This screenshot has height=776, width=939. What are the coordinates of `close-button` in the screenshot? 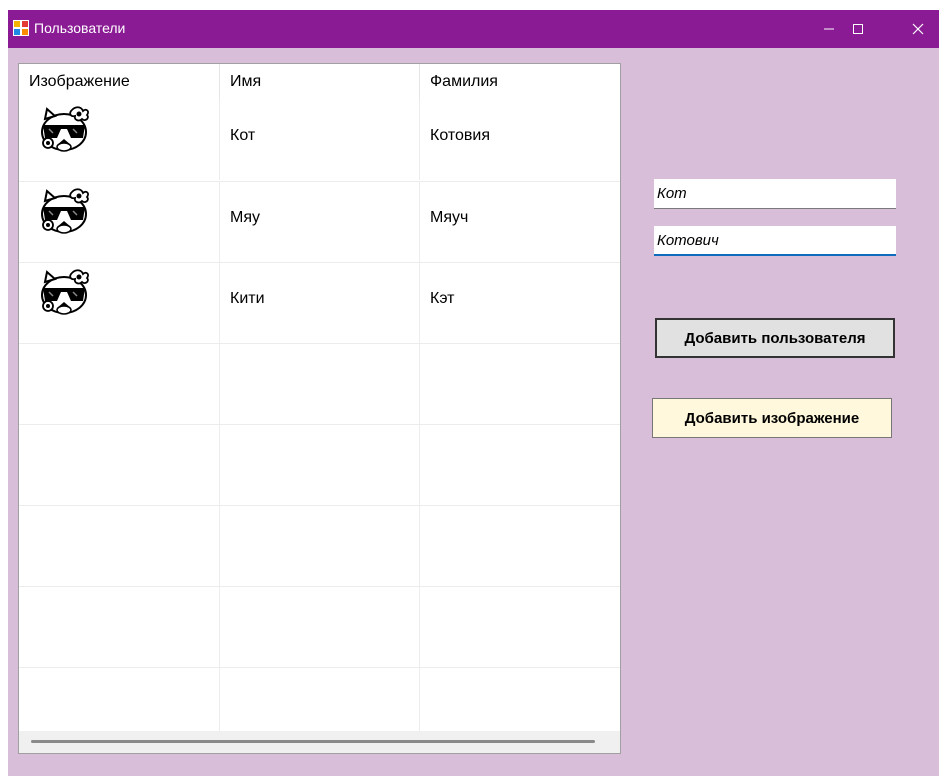 It's located at (917, 29).